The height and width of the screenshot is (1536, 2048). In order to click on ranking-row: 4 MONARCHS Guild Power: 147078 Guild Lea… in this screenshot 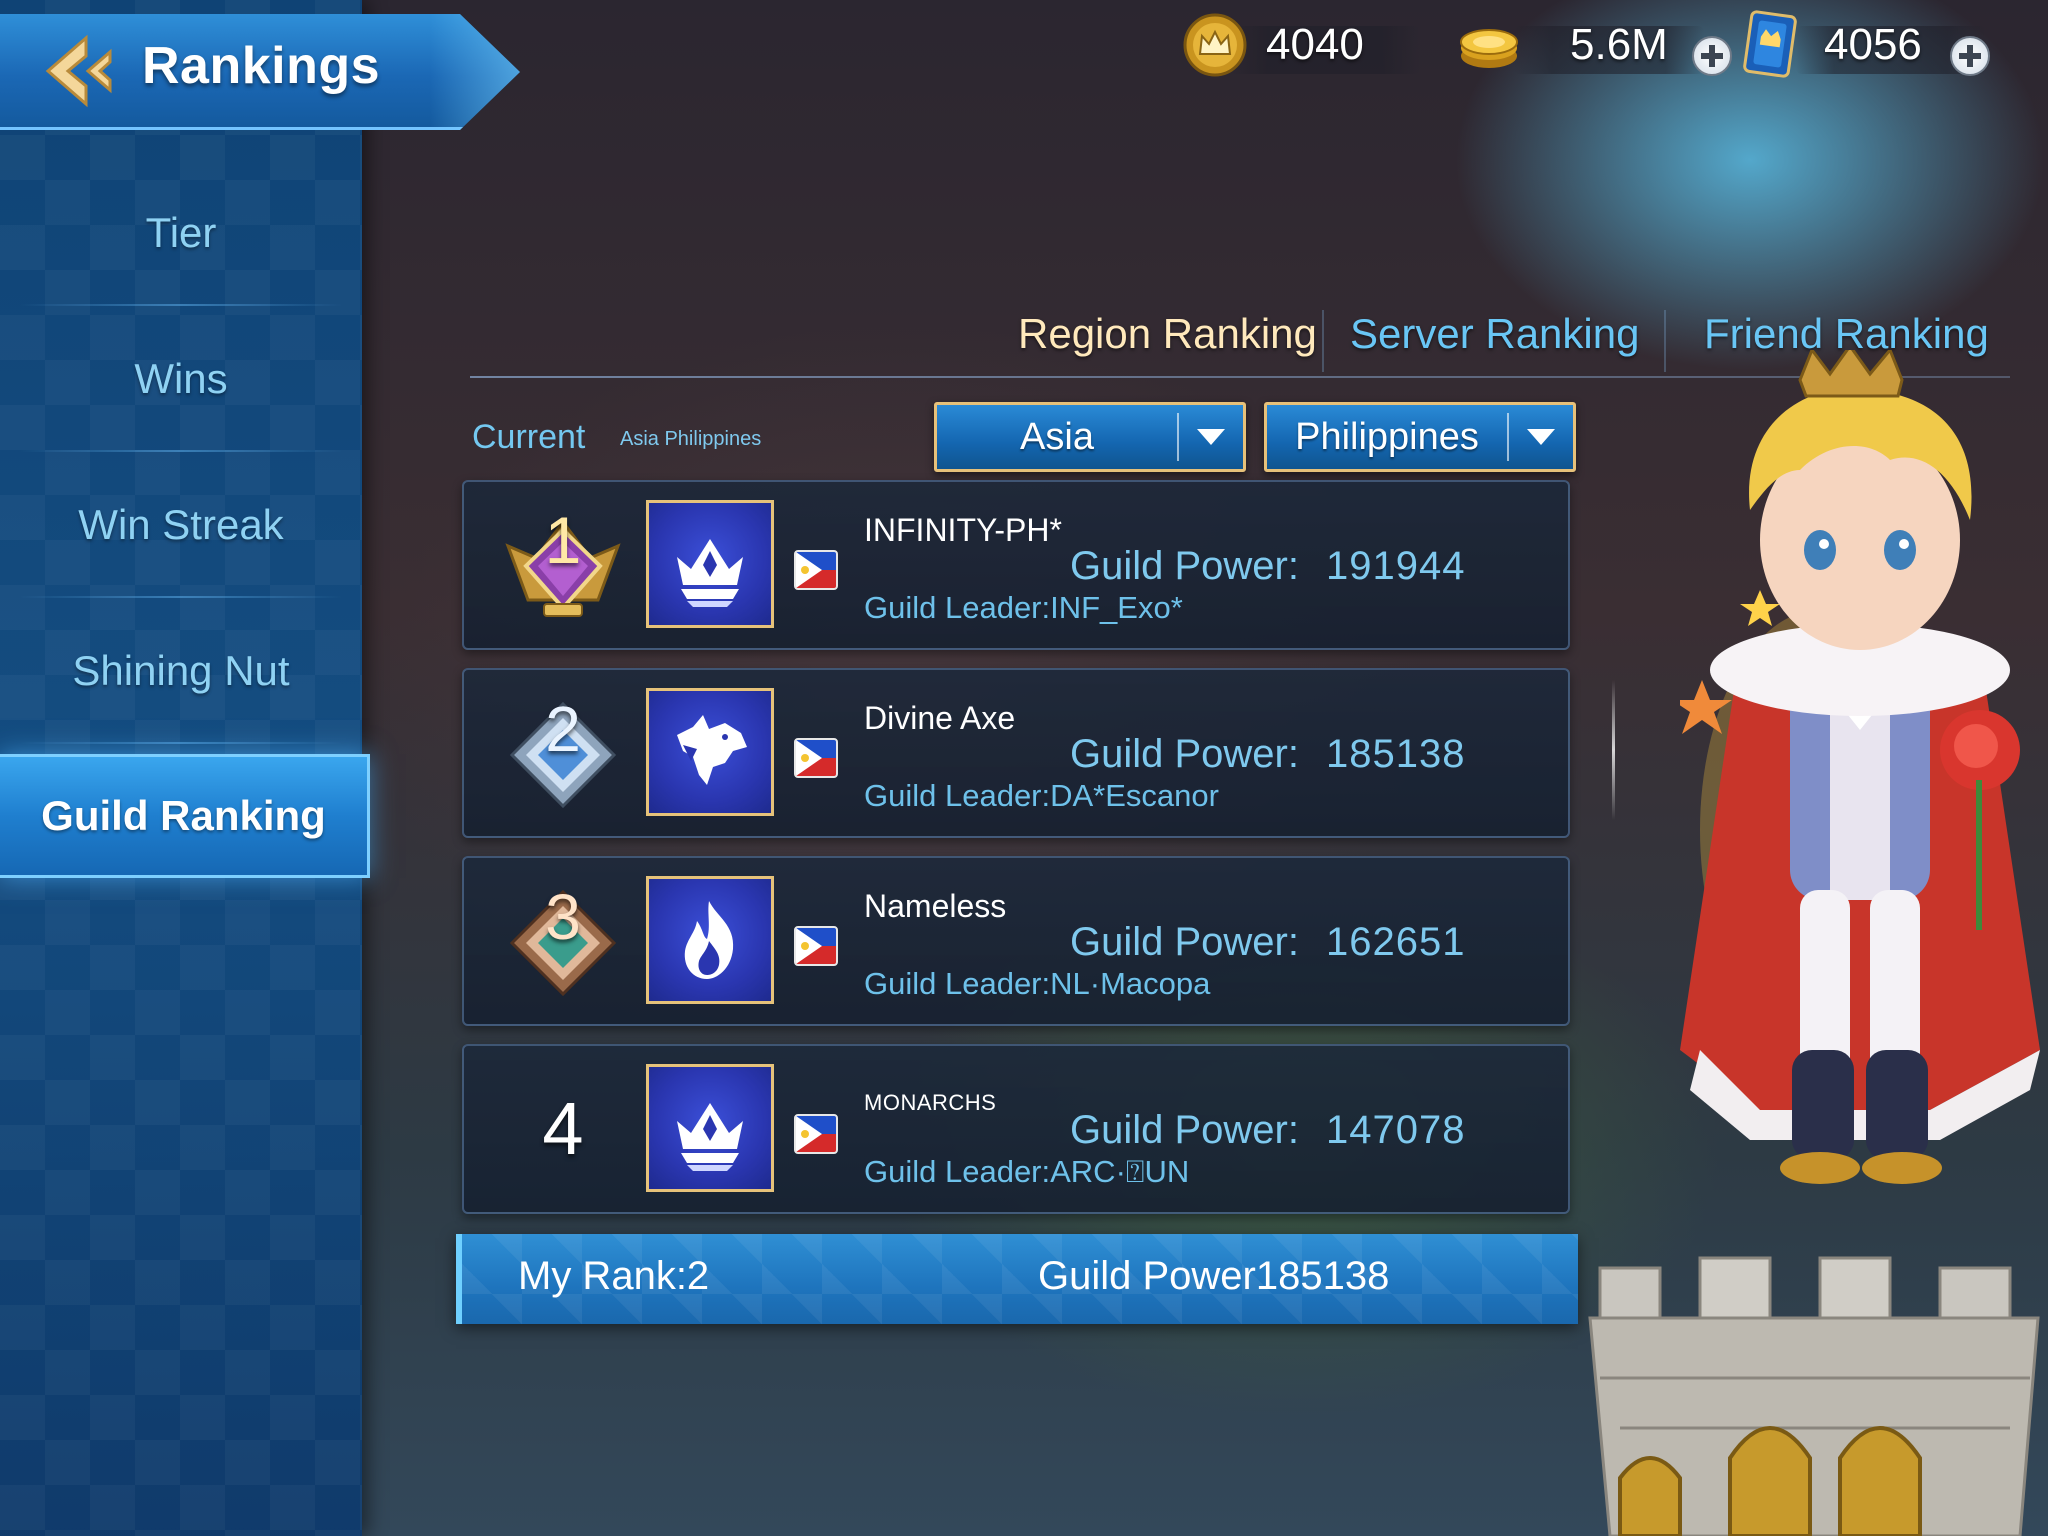, I will do `click(1016, 1129)`.